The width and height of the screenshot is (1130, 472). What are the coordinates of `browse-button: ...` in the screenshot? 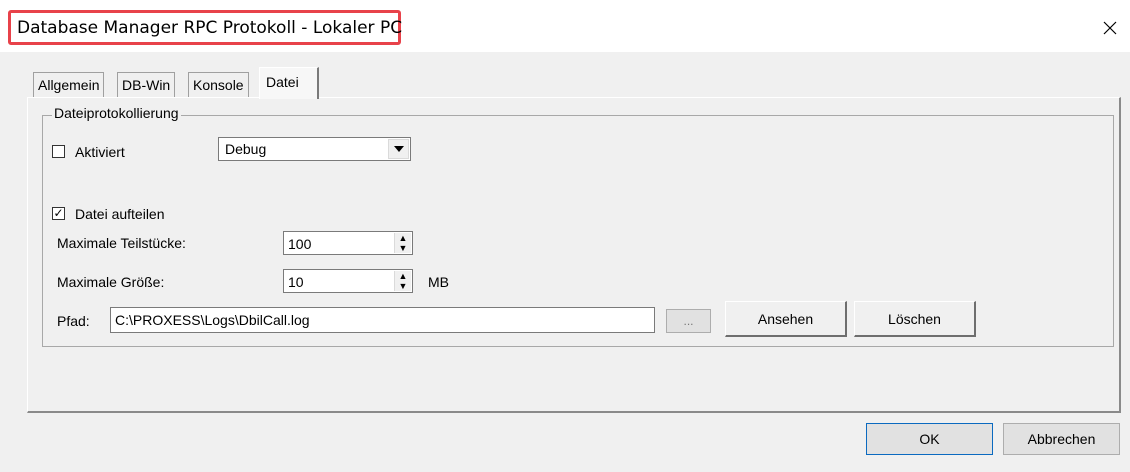 It's located at (688, 321).